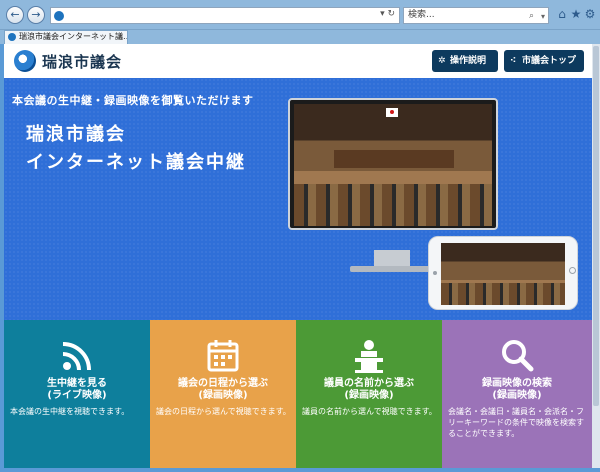 The width and height of the screenshot is (600, 472). I want to click on browser-search-input: 検索... ⌕ ▾, so click(476, 15).